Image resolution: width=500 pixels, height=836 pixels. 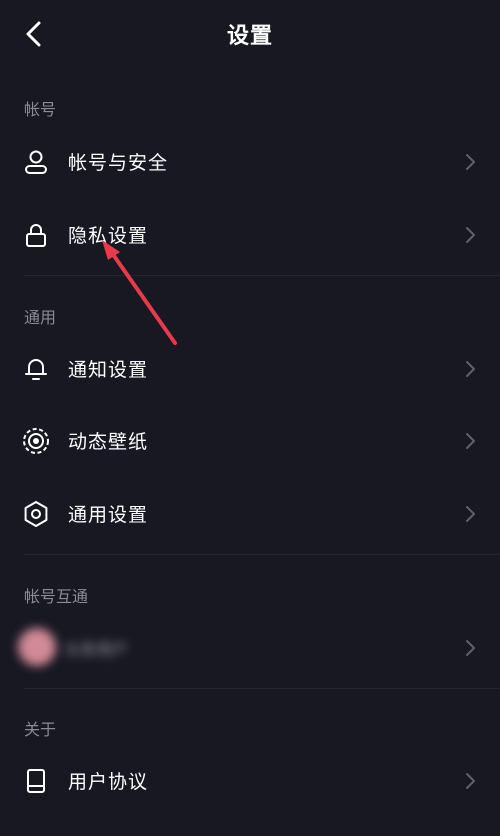 What do you see at coordinates (118, 163) in the screenshot?
I see `settings-item-label: 帐号与安全` at bounding box center [118, 163].